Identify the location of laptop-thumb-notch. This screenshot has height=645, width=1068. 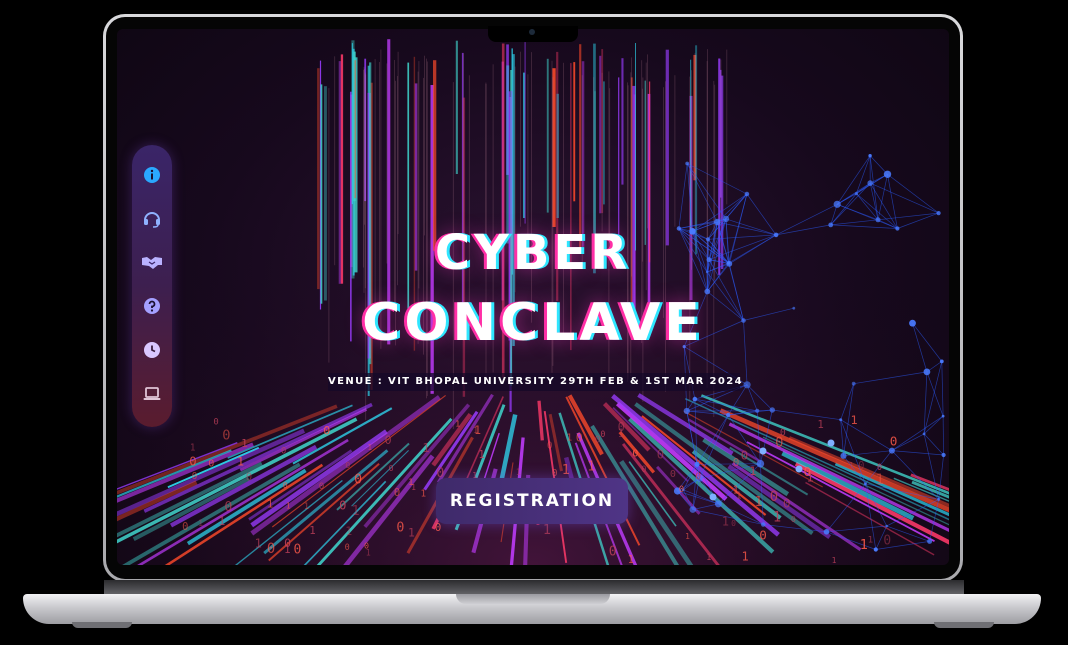
(533, 599).